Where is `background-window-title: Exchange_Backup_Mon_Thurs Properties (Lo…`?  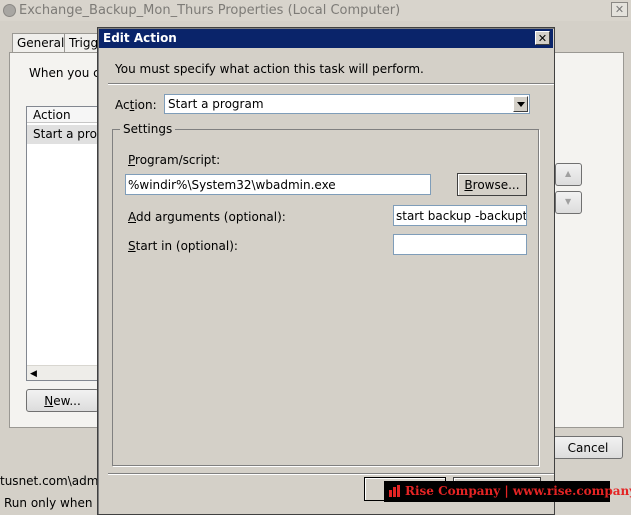 background-window-title: Exchange_Backup_Mon_Thurs Properties (Lo… is located at coordinates (210, 10).